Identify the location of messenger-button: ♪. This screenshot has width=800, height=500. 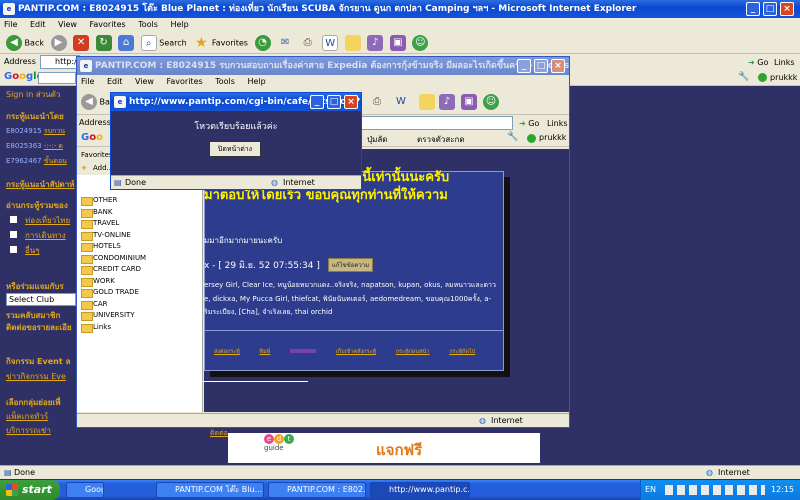
(375, 43).